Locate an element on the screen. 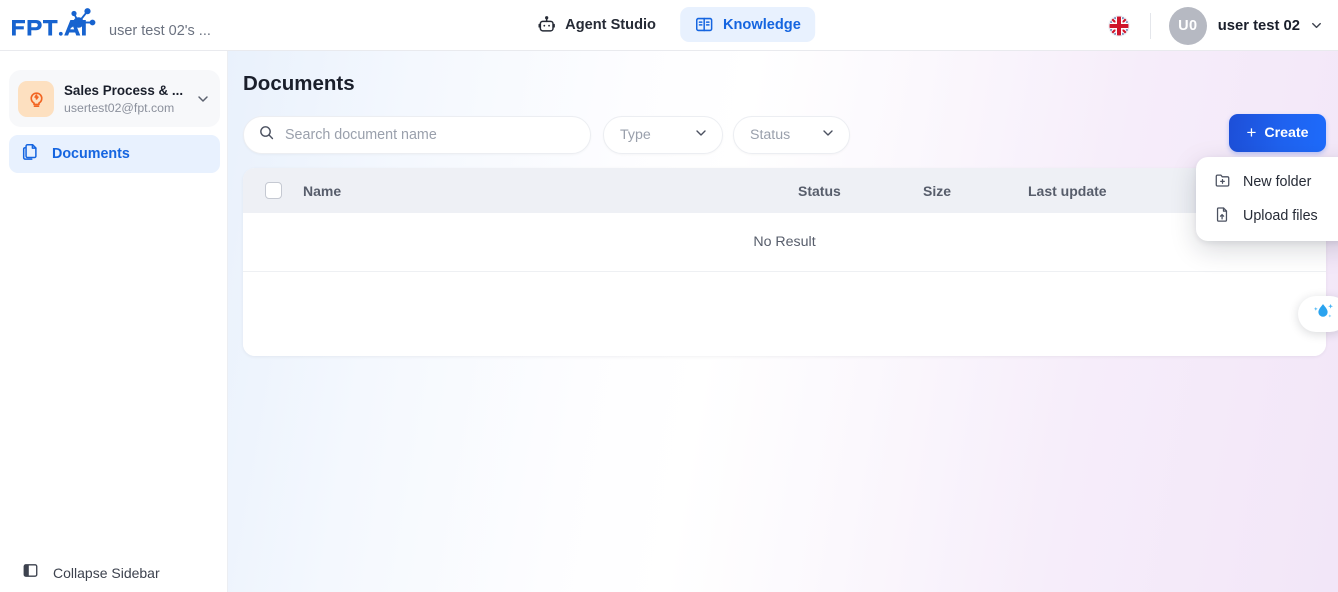 This screenshot has height=592, width=1338. search-icon is located at coordinates (266, 135).